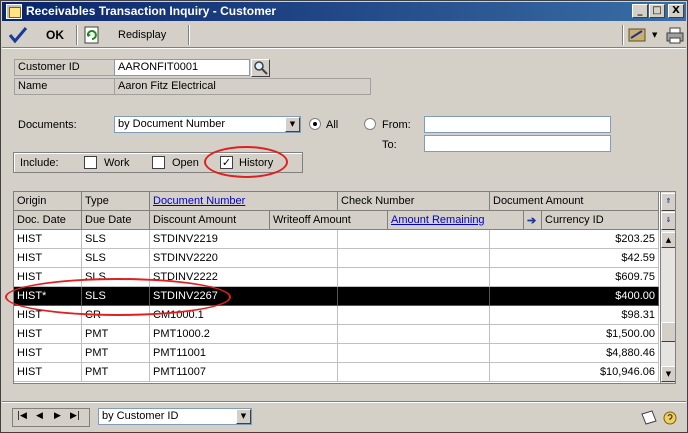  I want to click on from-radio, so click(370, 124).